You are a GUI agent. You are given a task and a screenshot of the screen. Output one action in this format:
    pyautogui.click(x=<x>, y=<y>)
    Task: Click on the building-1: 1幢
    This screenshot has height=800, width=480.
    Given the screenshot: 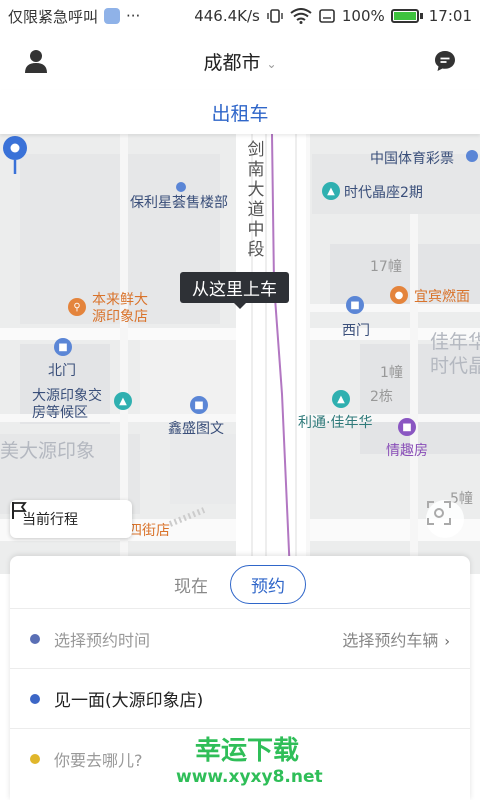 What is the action you would take?
    pyautogui.click(x=391, y=373)
    